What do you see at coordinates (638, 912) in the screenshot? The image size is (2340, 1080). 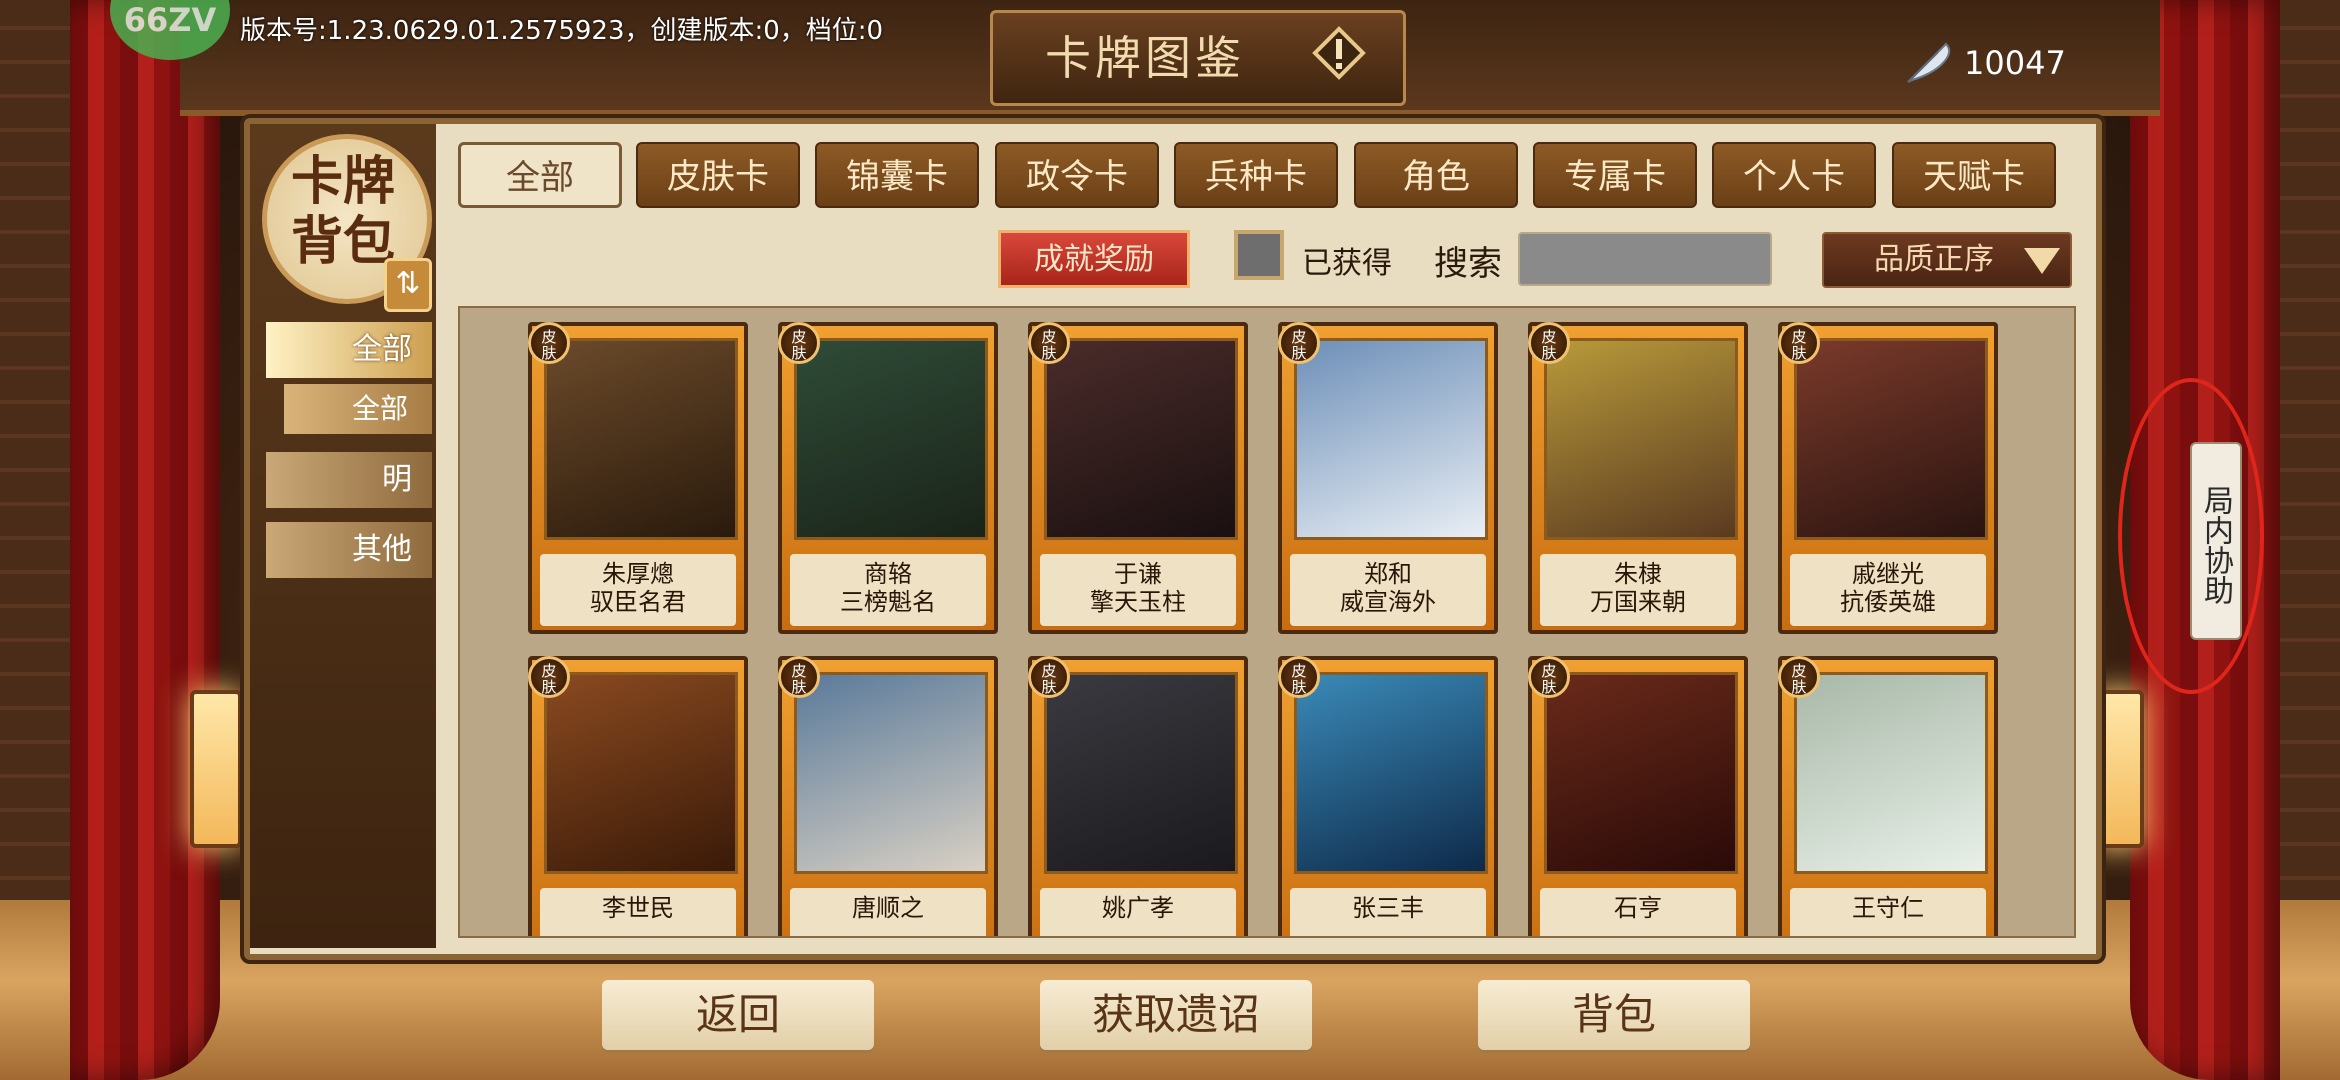 I see `card-name: 李世民` at bounding box center [638, 912].